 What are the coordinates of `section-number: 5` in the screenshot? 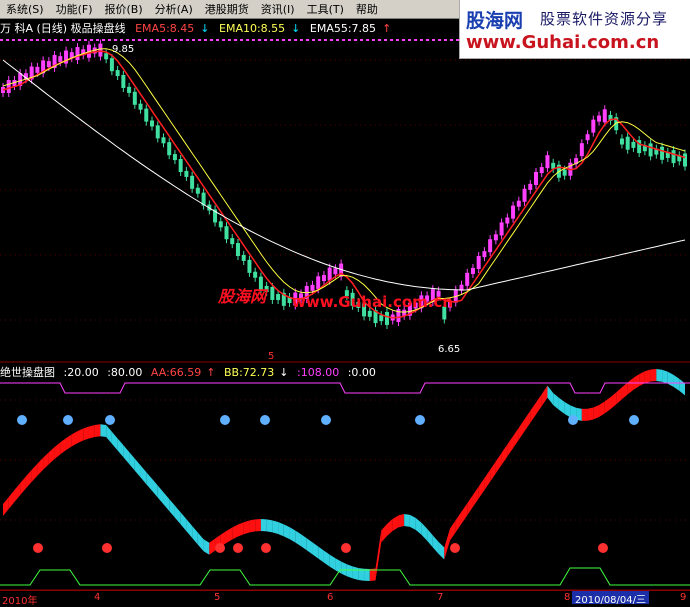 It's located at (271, 356).